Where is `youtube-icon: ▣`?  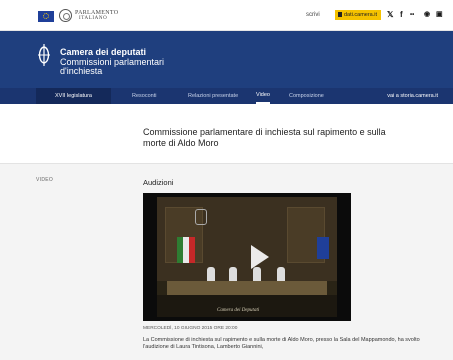 youtube-icon: ▣ is located at coordinates (439, 15).